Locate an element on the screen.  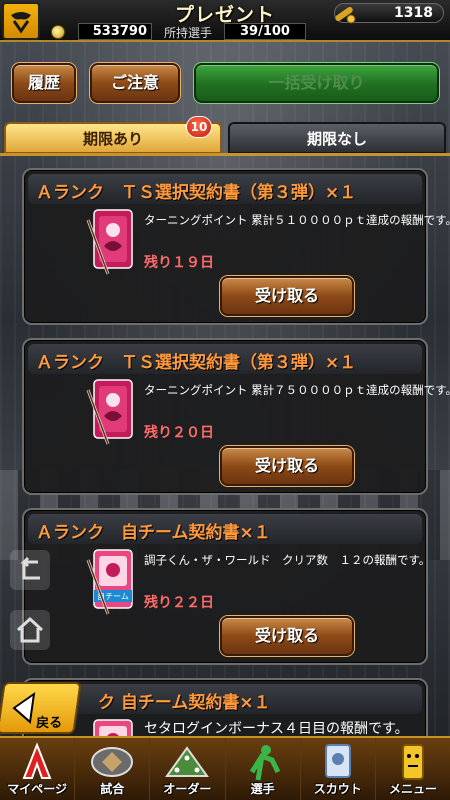
nav-label: マイページ is located at coordinates (37, 789).